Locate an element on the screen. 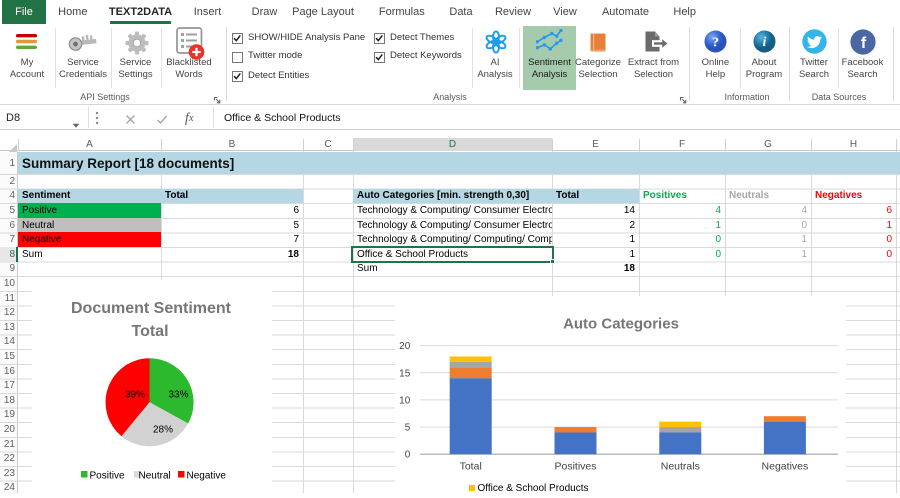 Image resolution: width=900 pixels, height=498 pixels. svg-text: 39% is located at coordinates (135, 395).